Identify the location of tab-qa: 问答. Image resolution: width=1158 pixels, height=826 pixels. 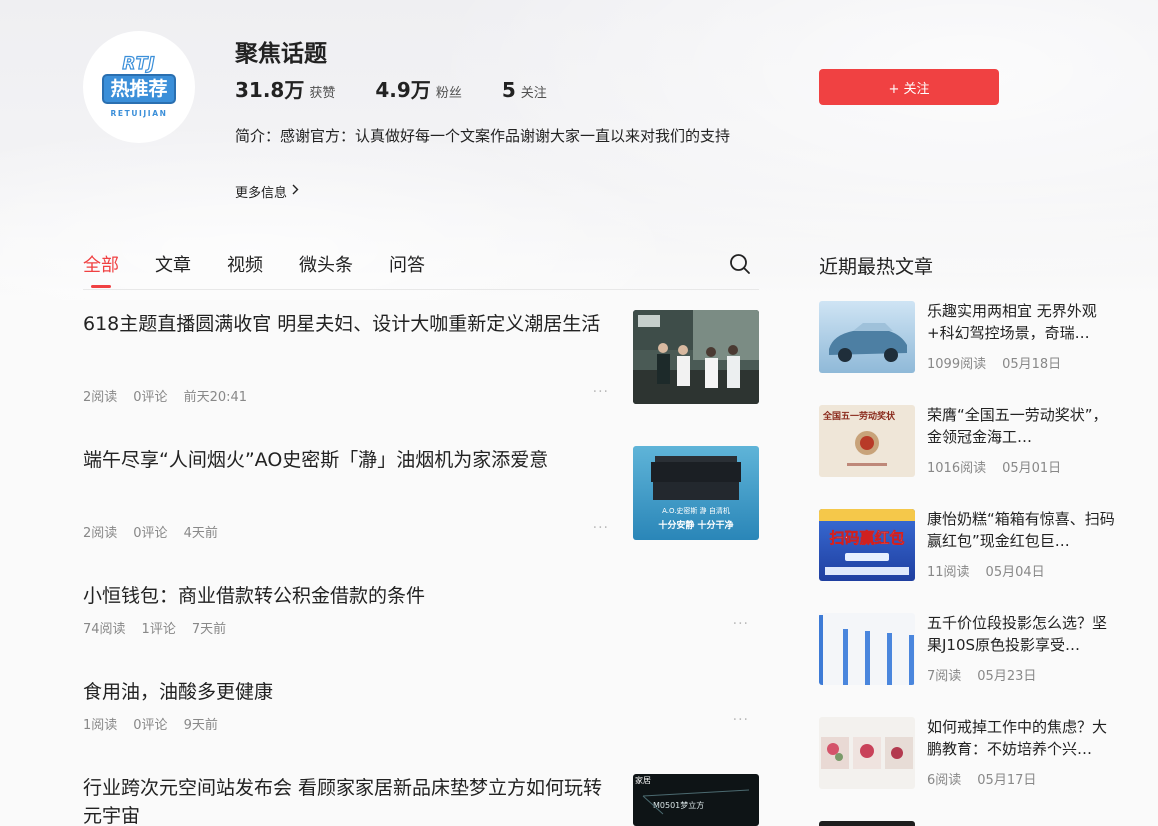
(407, 269).